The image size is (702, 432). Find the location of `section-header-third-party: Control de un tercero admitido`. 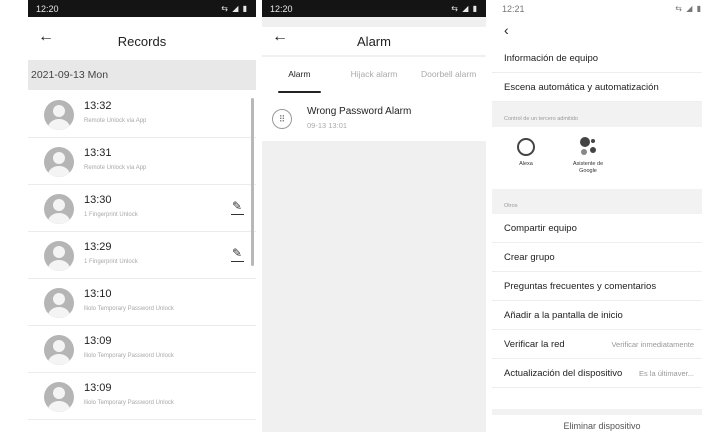

section-header-third-party: Control de un tercero admitido is located at coordinates (597, 114).